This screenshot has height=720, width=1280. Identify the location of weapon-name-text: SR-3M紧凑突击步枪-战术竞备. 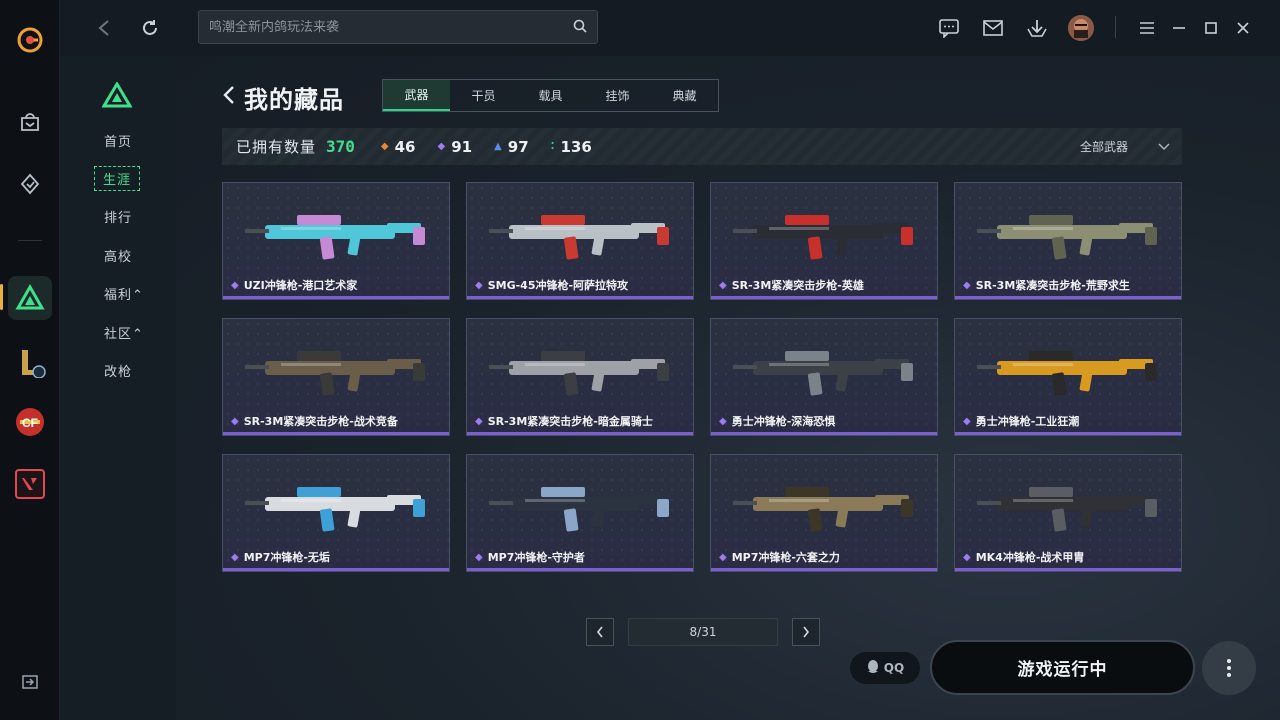
(320, 421).